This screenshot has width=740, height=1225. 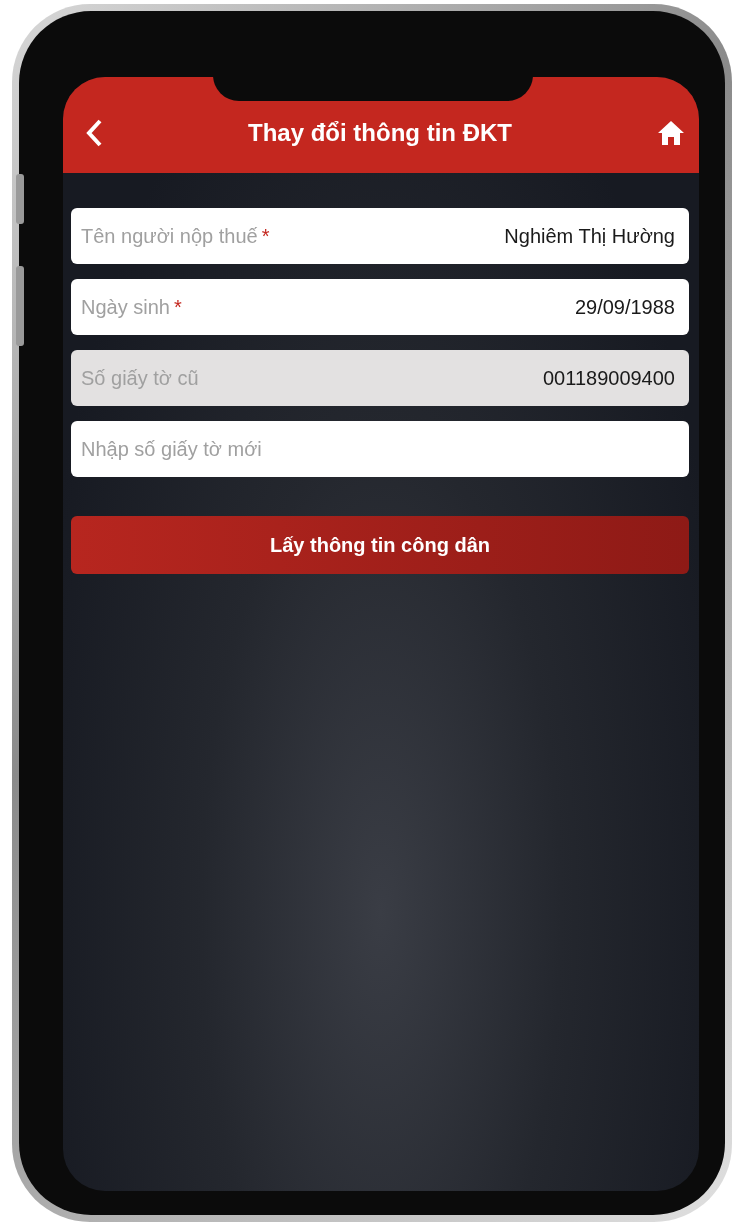 I want to click on field-label: Ngày sinh, so click(x=125, y=307).